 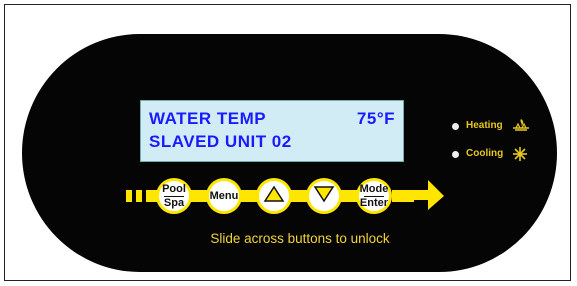 I want to click on spa-label: Spa, so click(x=174, y=202).